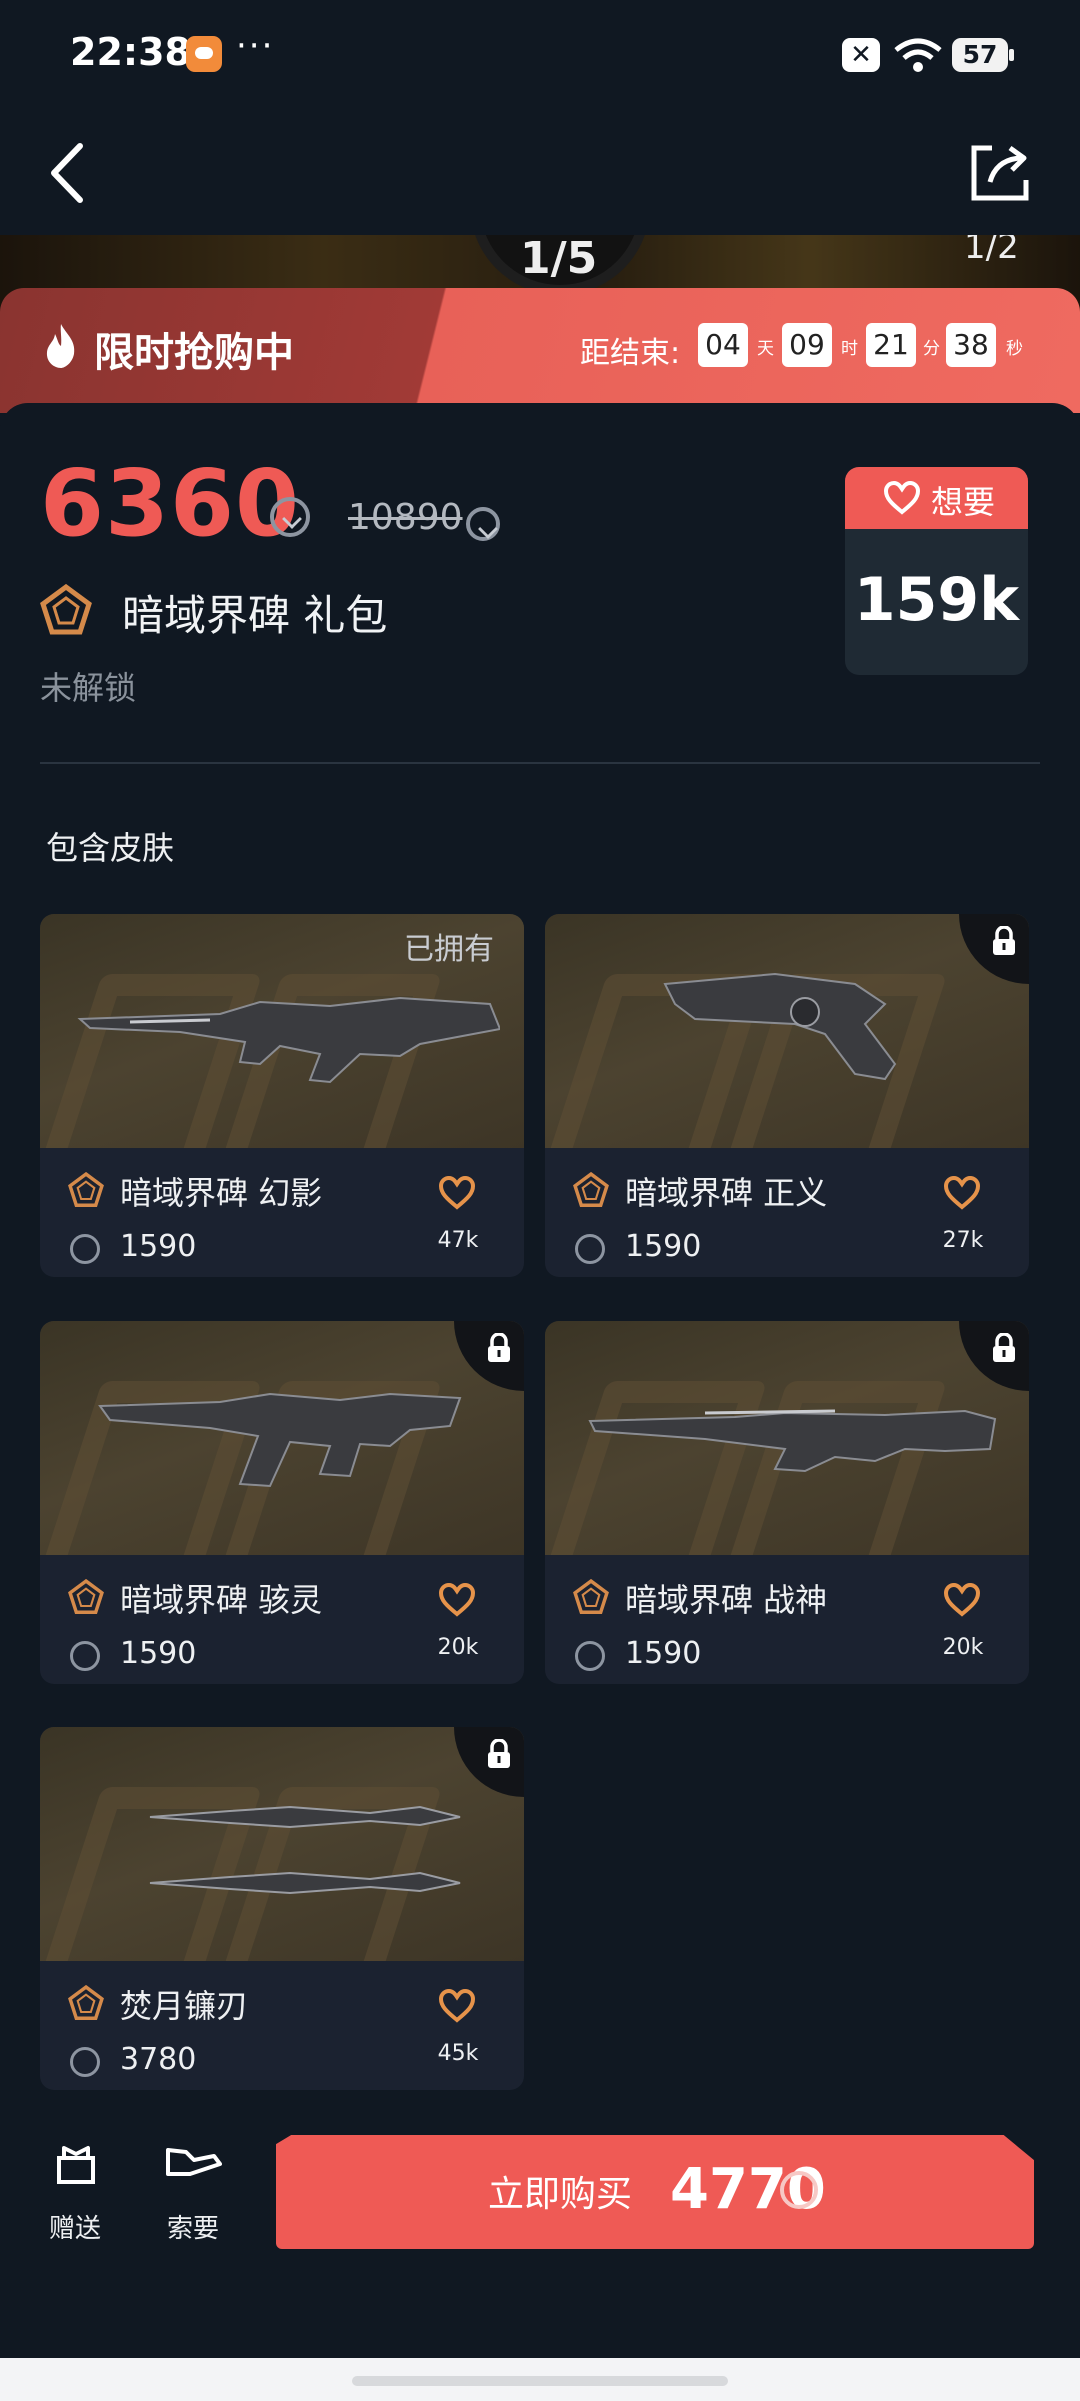 Image resolution: width=1080 pixels, height=2401 pixels. What do you see at coordinates (971, 345) in the screenshot?
I see `countdown-seconds: 38` at bounding box center [971, 345].